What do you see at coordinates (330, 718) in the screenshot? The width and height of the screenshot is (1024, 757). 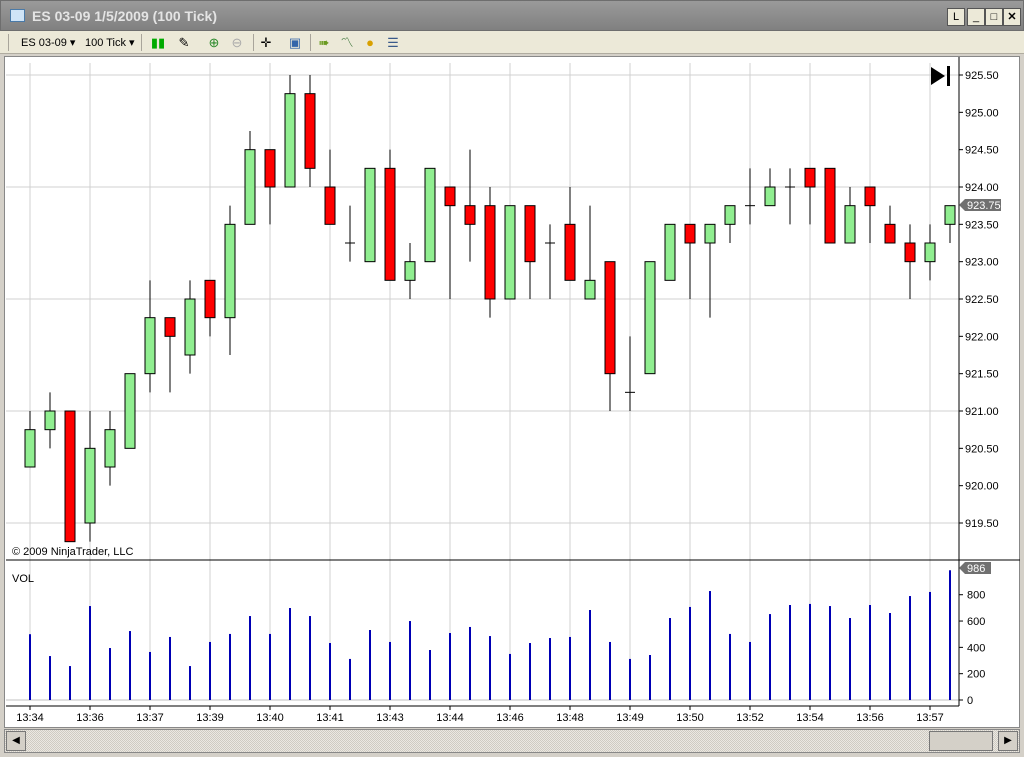 I see `time-tick-label: 13:41` at bounding box center [330, 718].